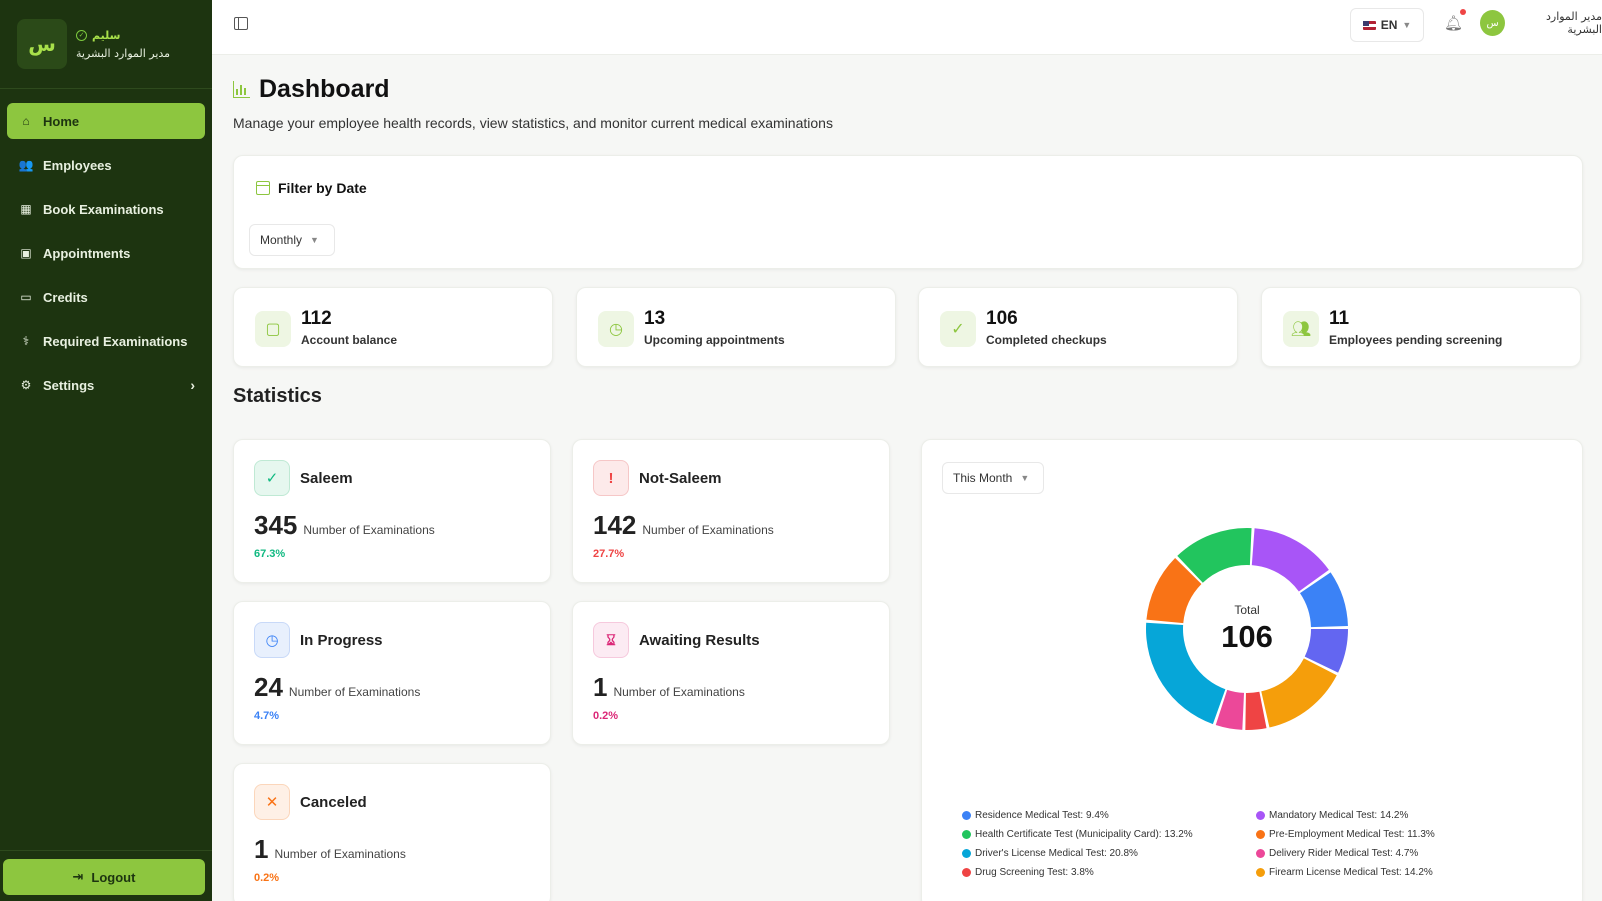 The width and height of the screenshot is (1602, 901). Describe the element at coordinates (1339, 318) in the screenshot. I see `stat-value: 11` at that location.